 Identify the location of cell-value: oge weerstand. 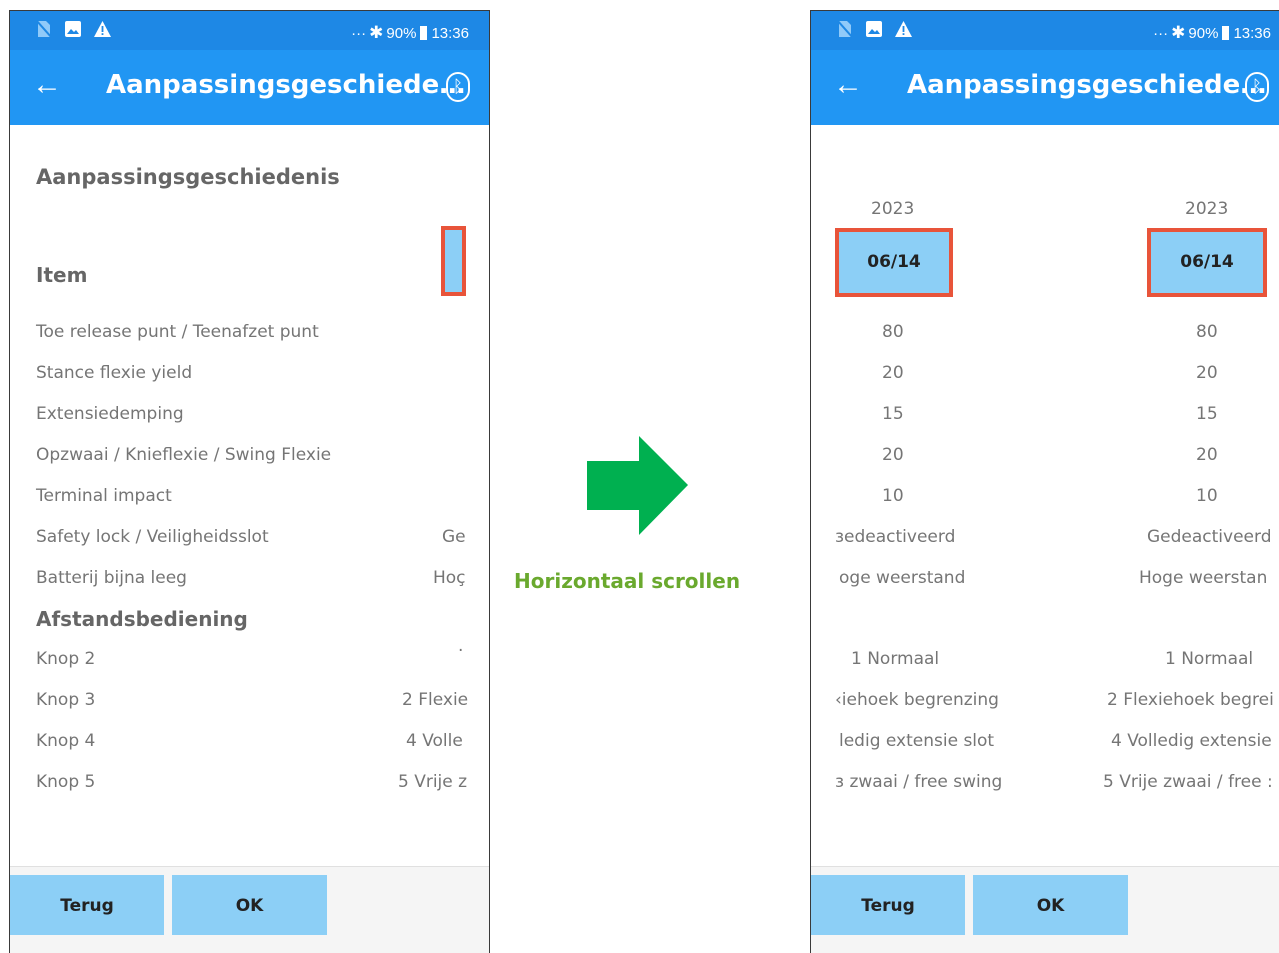
(902, 578).